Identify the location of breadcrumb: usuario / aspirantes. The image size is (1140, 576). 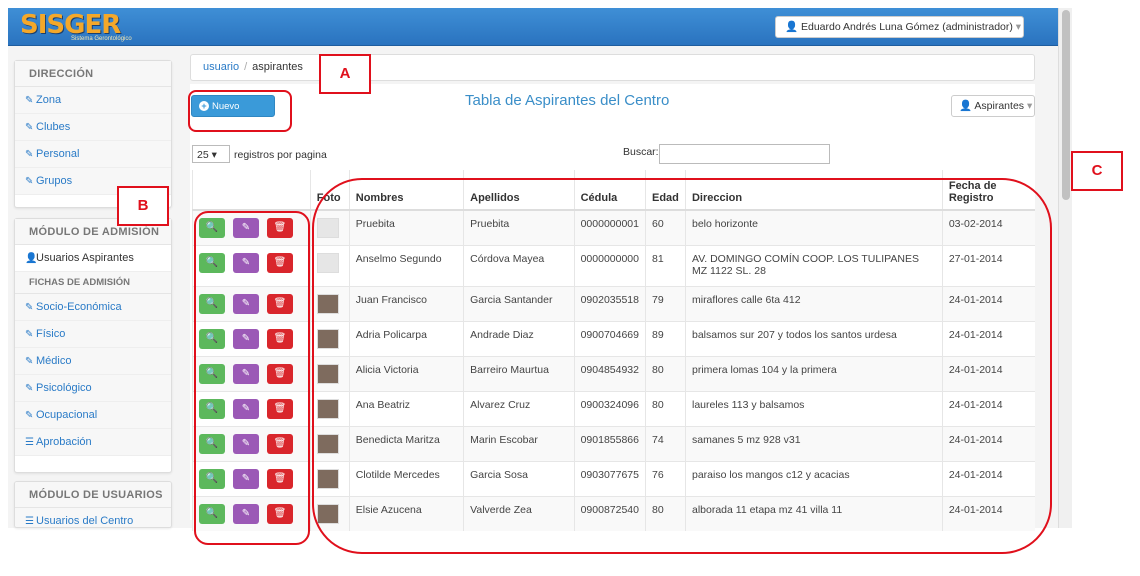
(612, 67).